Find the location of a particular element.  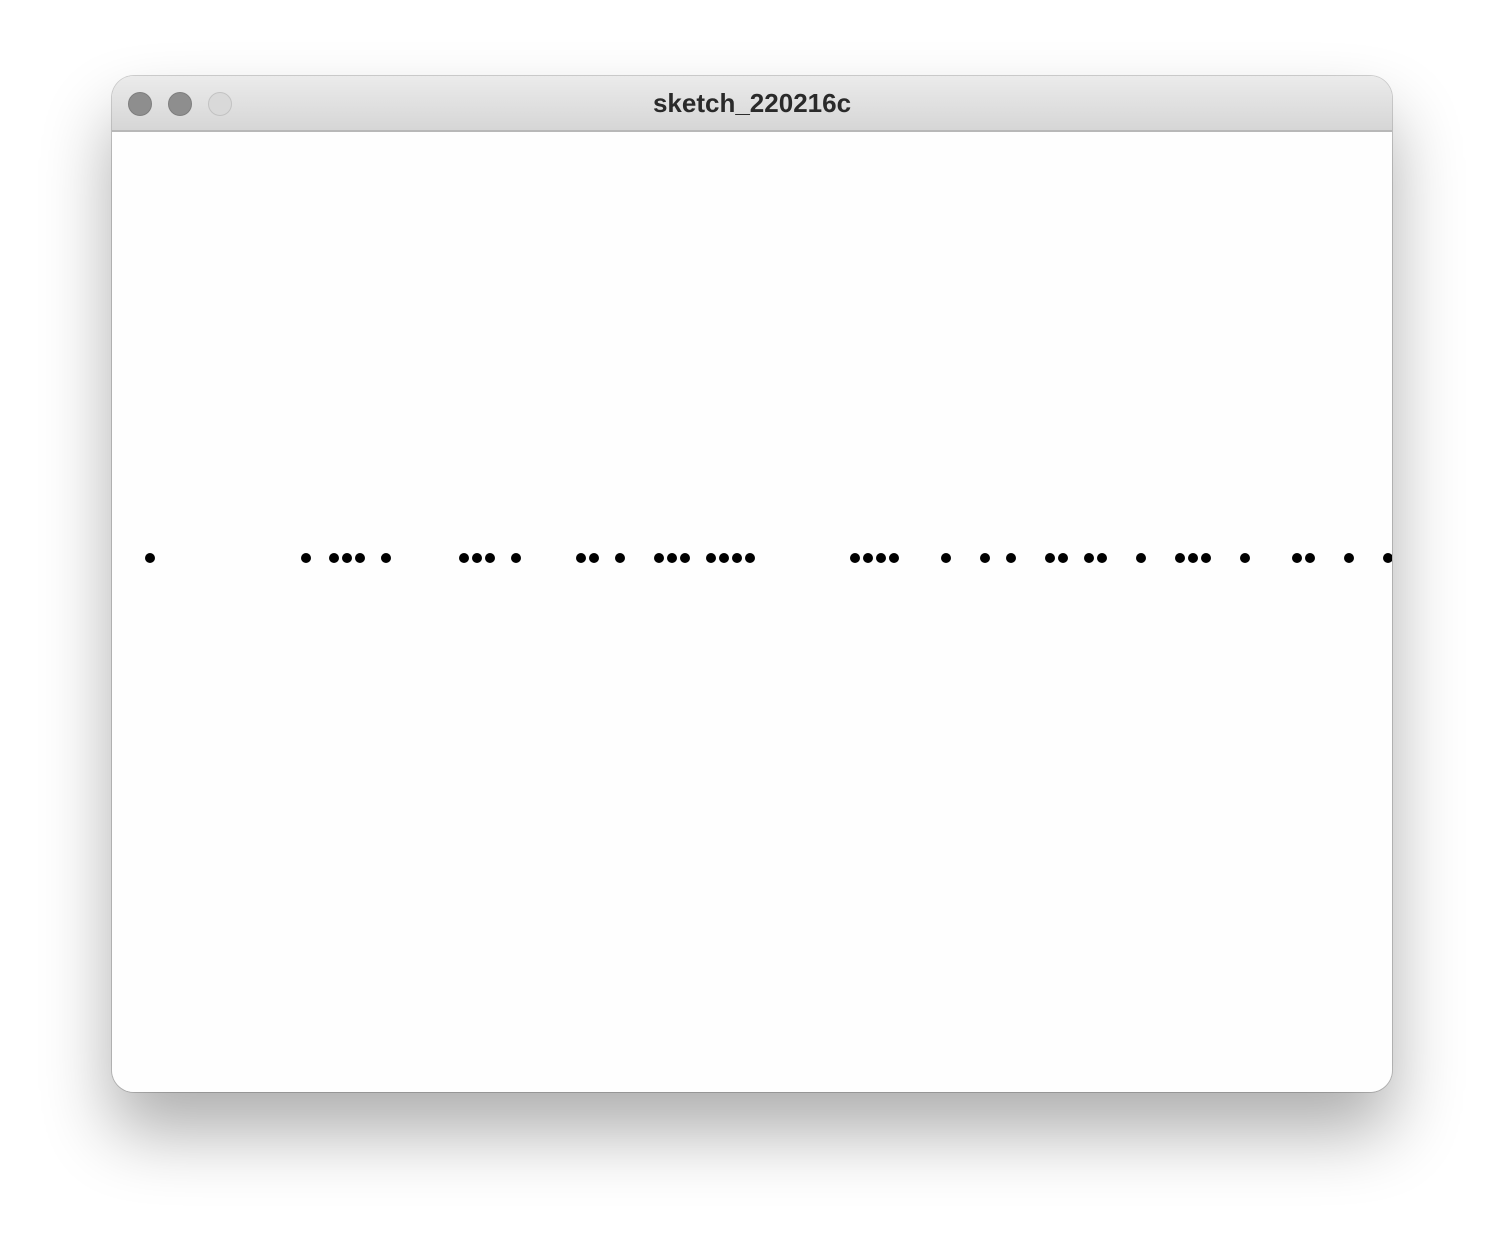

title-bar: sketch_220216c is located at coordinates (752, 104).